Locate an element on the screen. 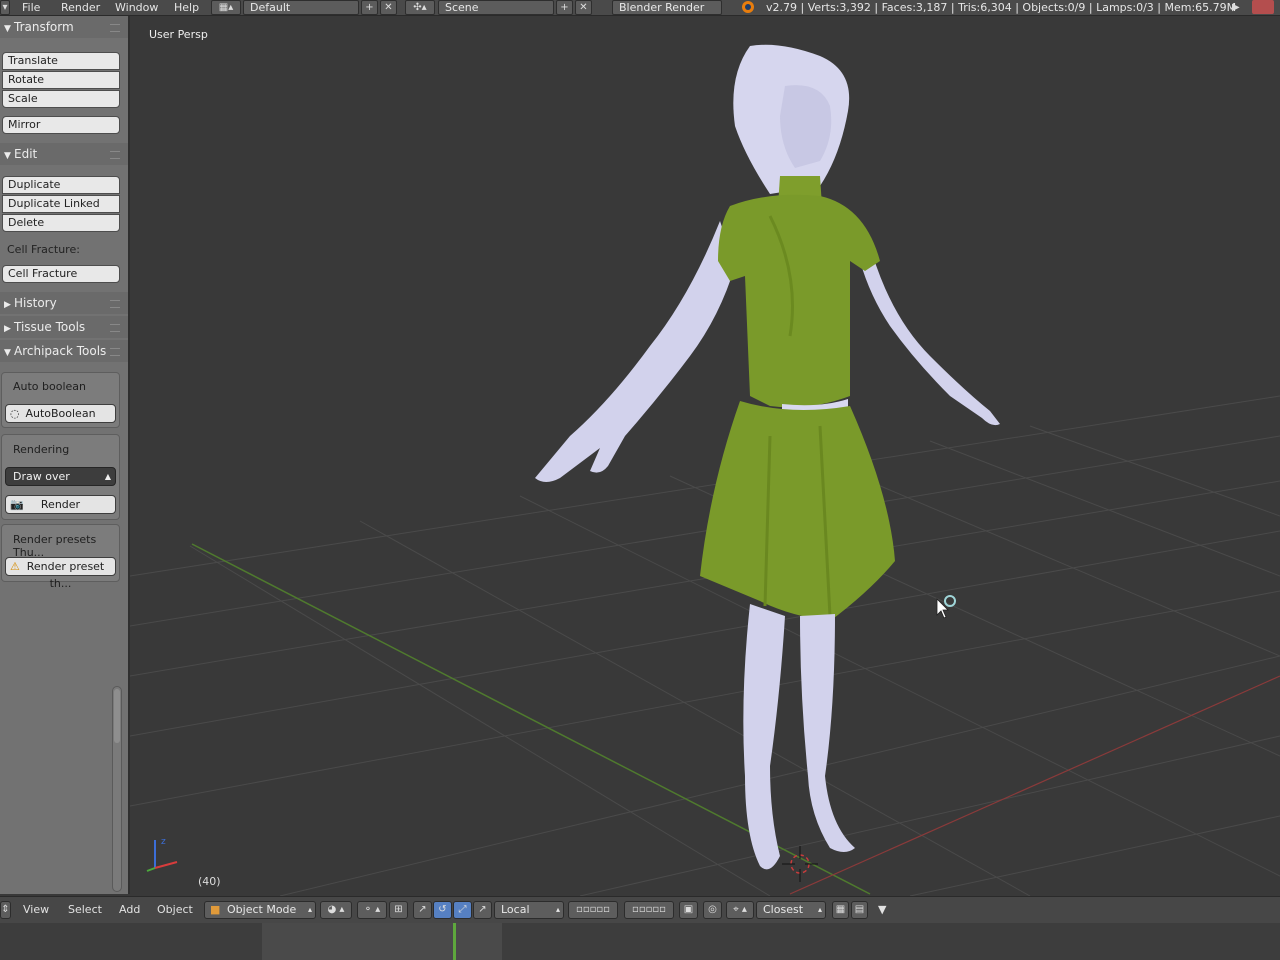 The image size is (1280, 960). screen-layout-icon: ▦▴ is located at coordinates (226, 7).